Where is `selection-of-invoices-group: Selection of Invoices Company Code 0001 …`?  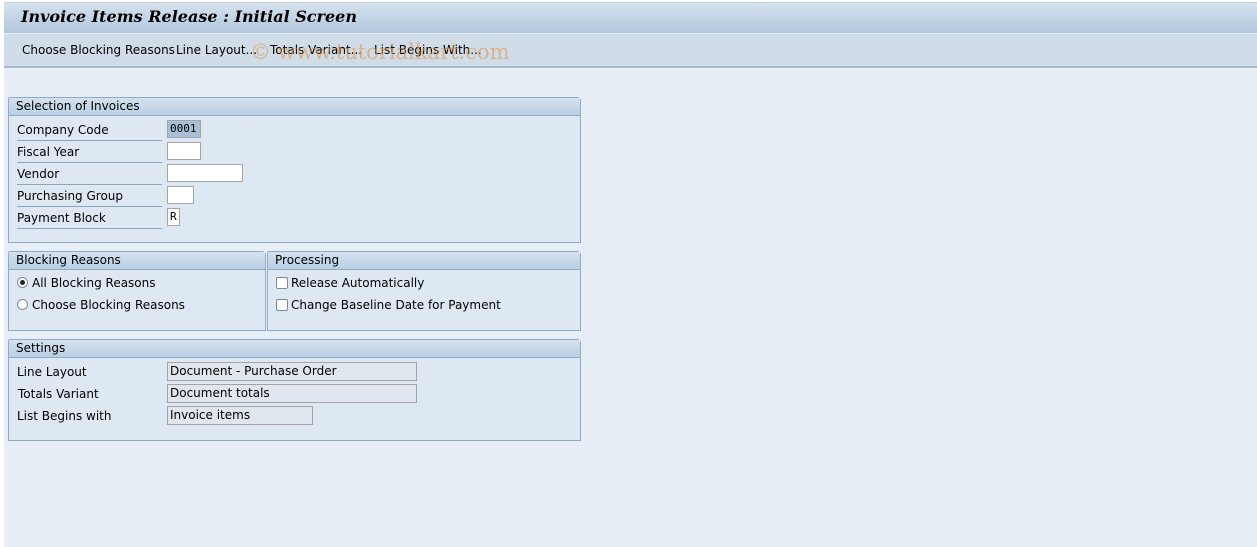 selection-of-invoices-group: Selection of Invoices Company Code 0001 … is located at coordinates (294, 170).